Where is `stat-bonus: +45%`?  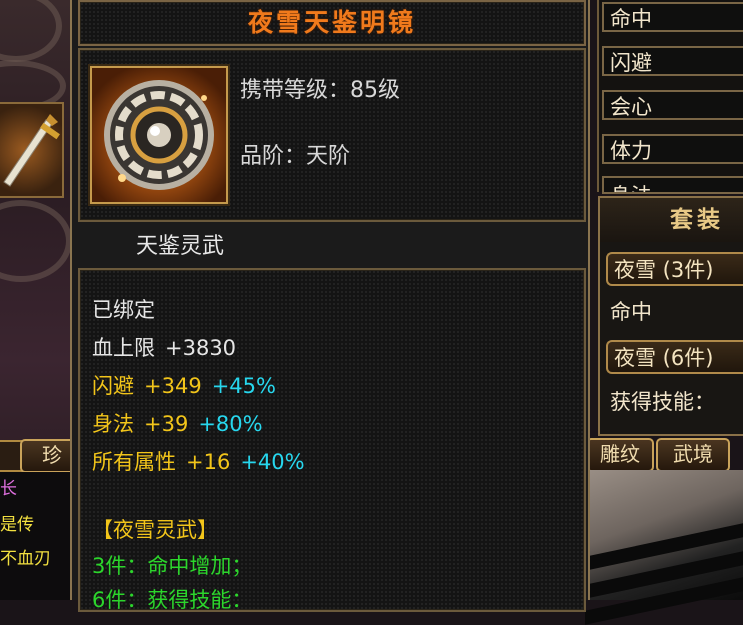
stat-bonus: +45% is located at coordinates (243, 386).